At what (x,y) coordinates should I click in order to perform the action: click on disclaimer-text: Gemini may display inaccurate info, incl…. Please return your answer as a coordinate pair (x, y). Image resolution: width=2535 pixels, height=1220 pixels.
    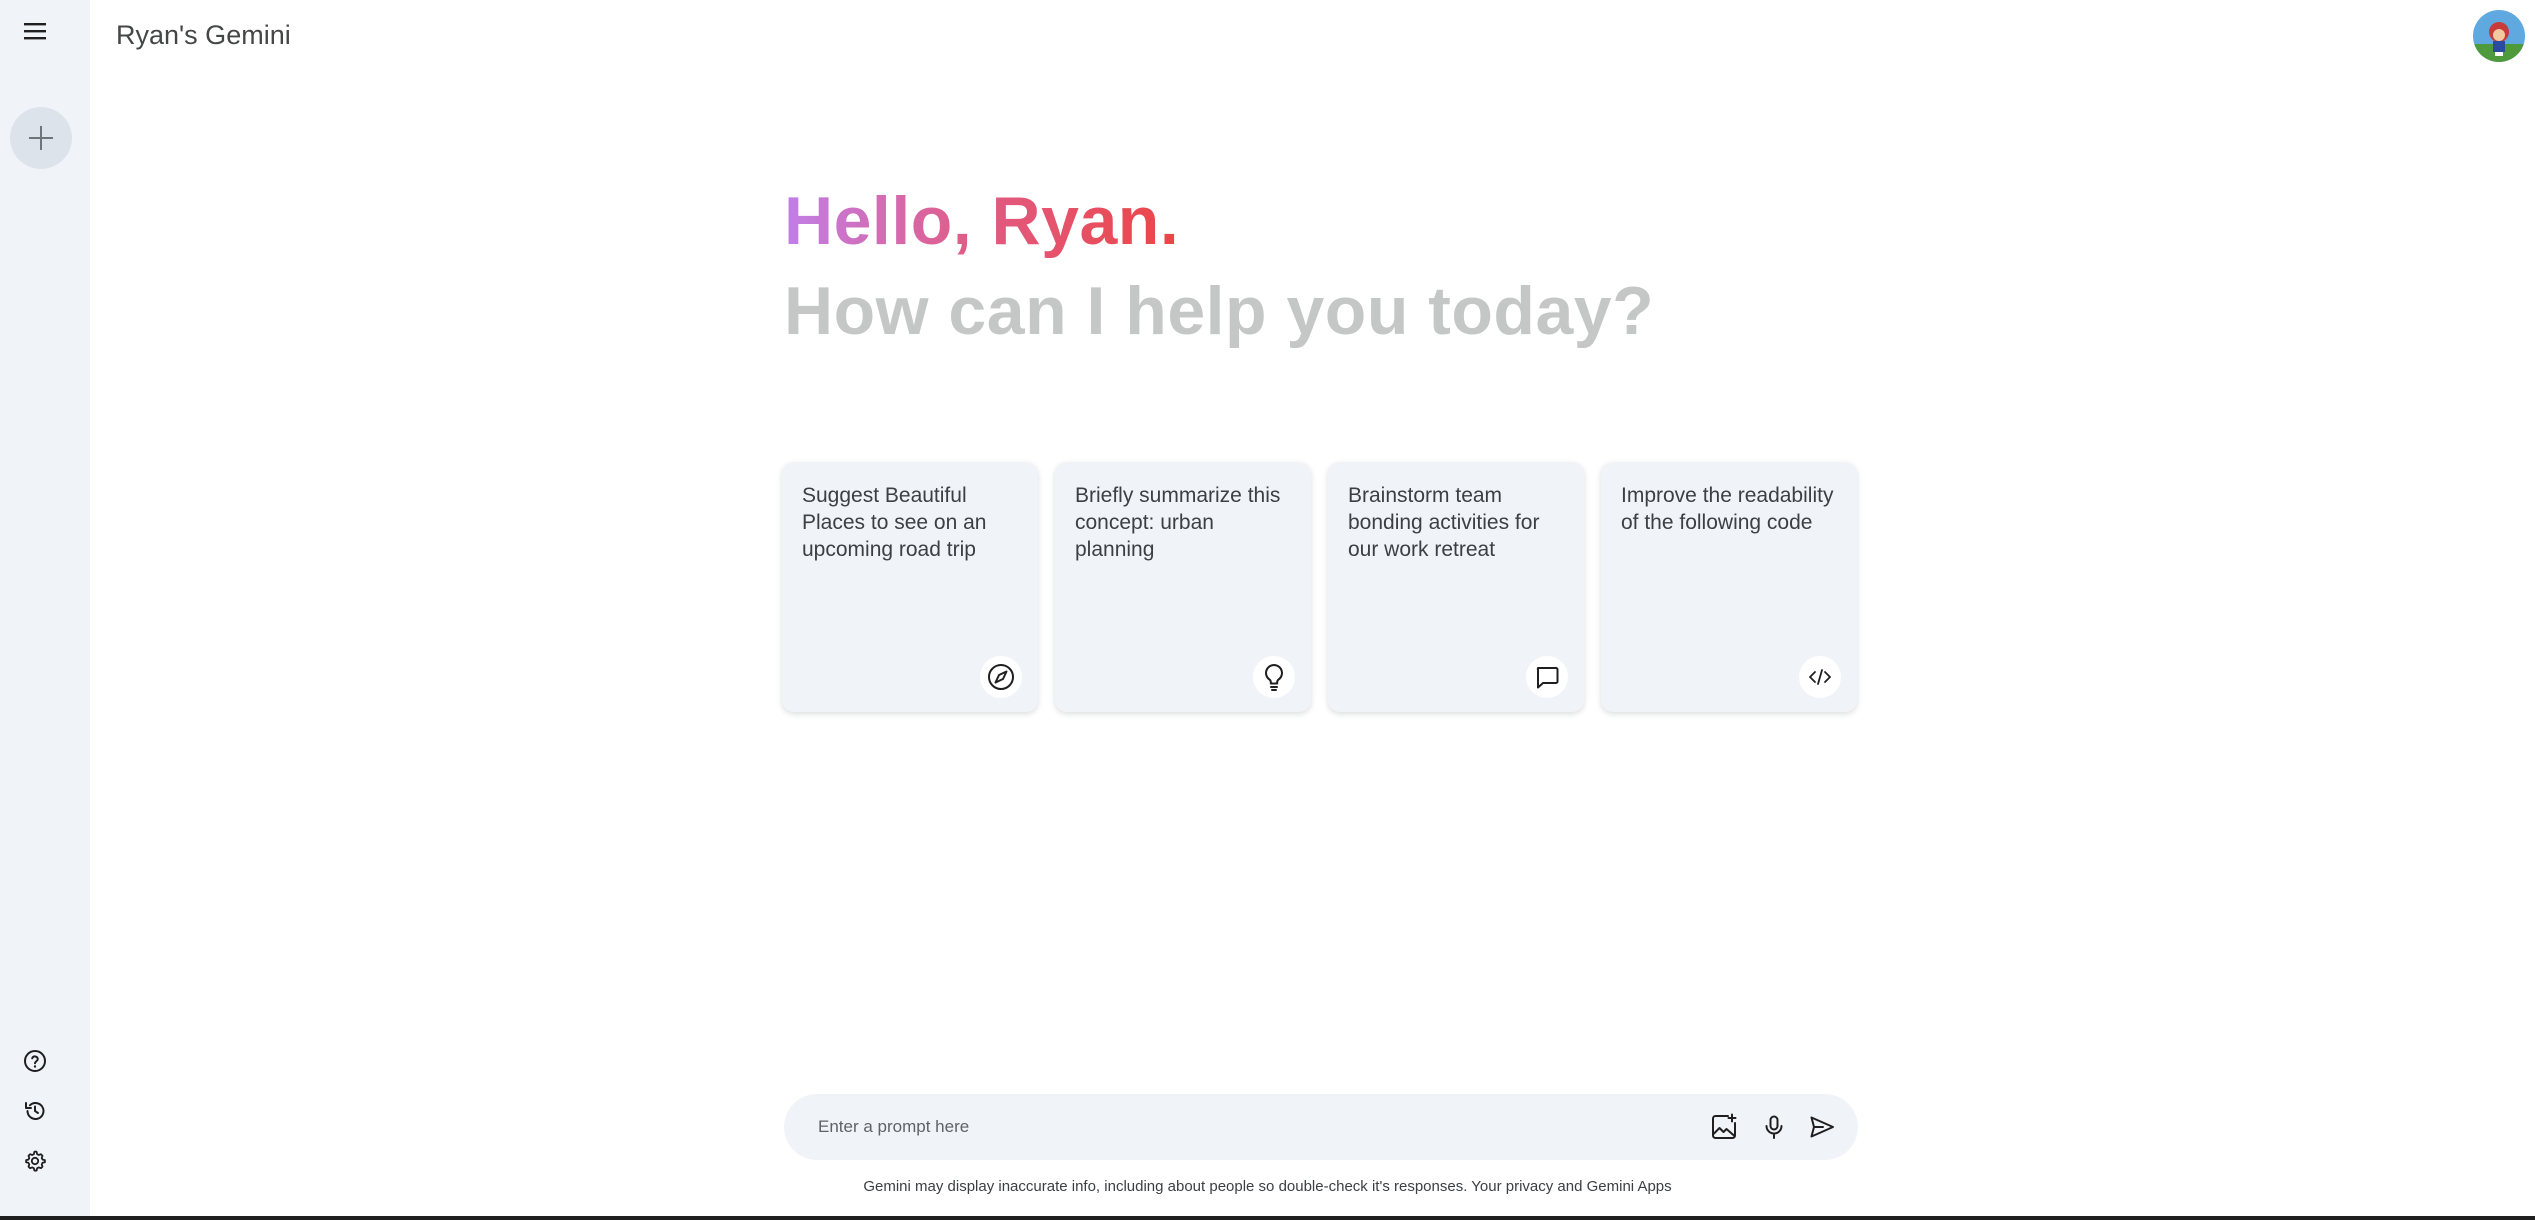
    Looking at the image, I should click on (1267, 1186).